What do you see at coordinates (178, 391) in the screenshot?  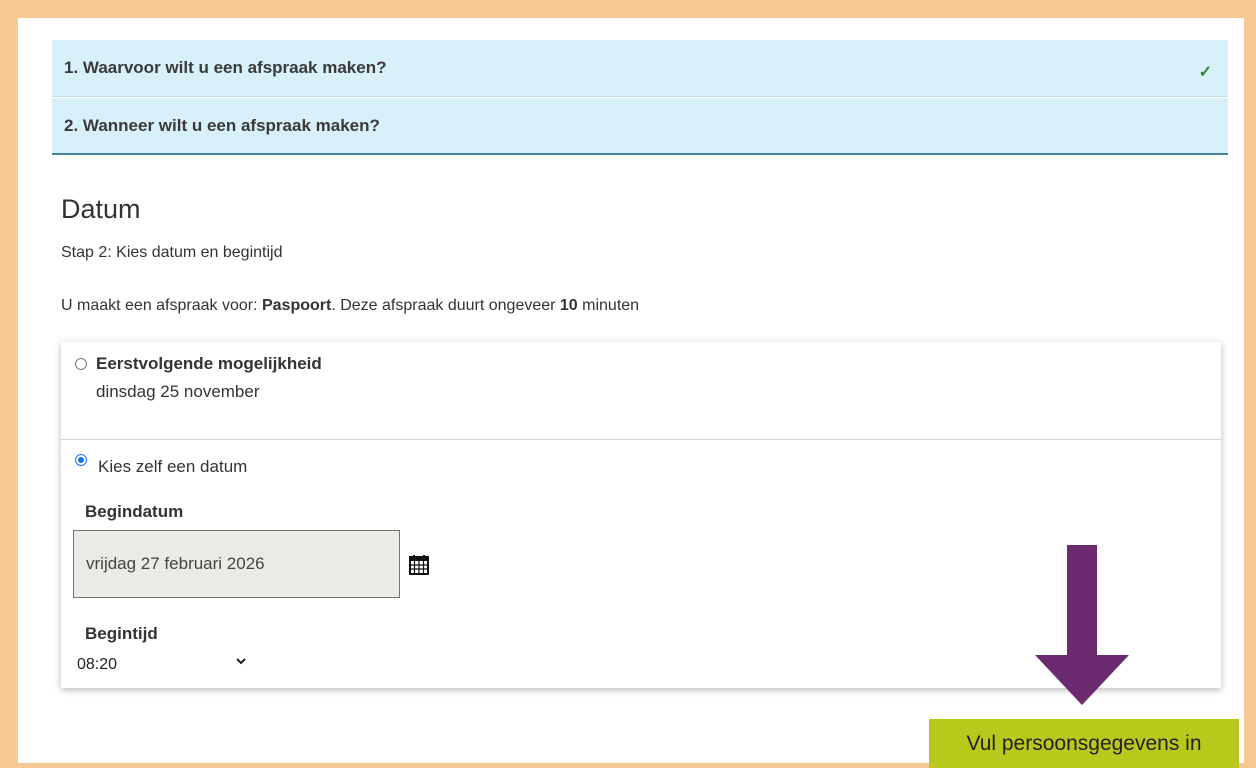 I see `first-available-date: dinsdag 25 november` at bounding box center [178, 391].